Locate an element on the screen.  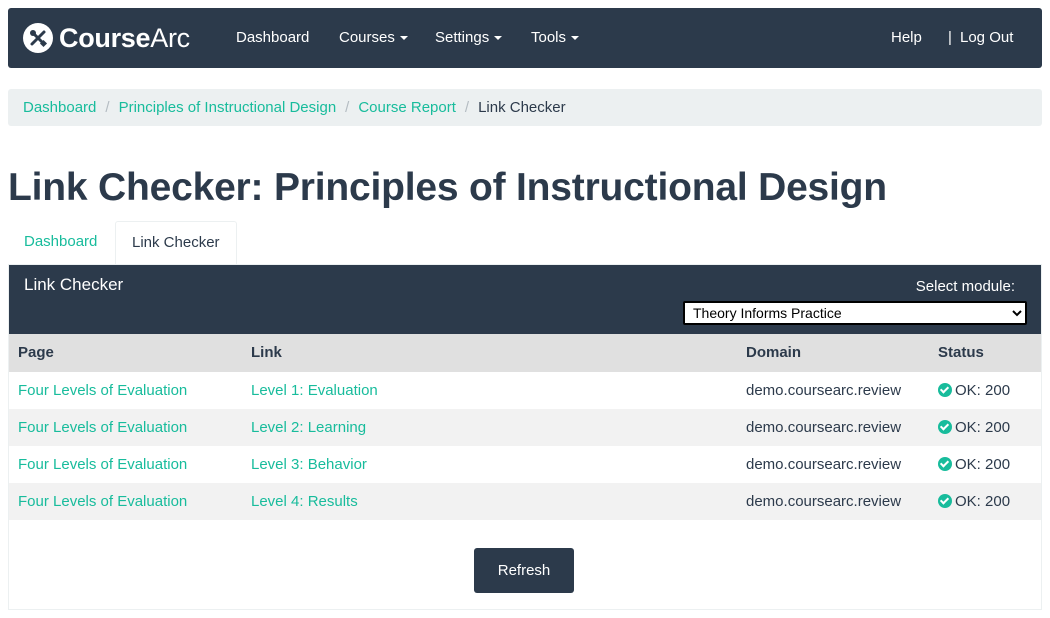
breadcrumb-dashboard: Dashboard is located at coordinates (59, 107).